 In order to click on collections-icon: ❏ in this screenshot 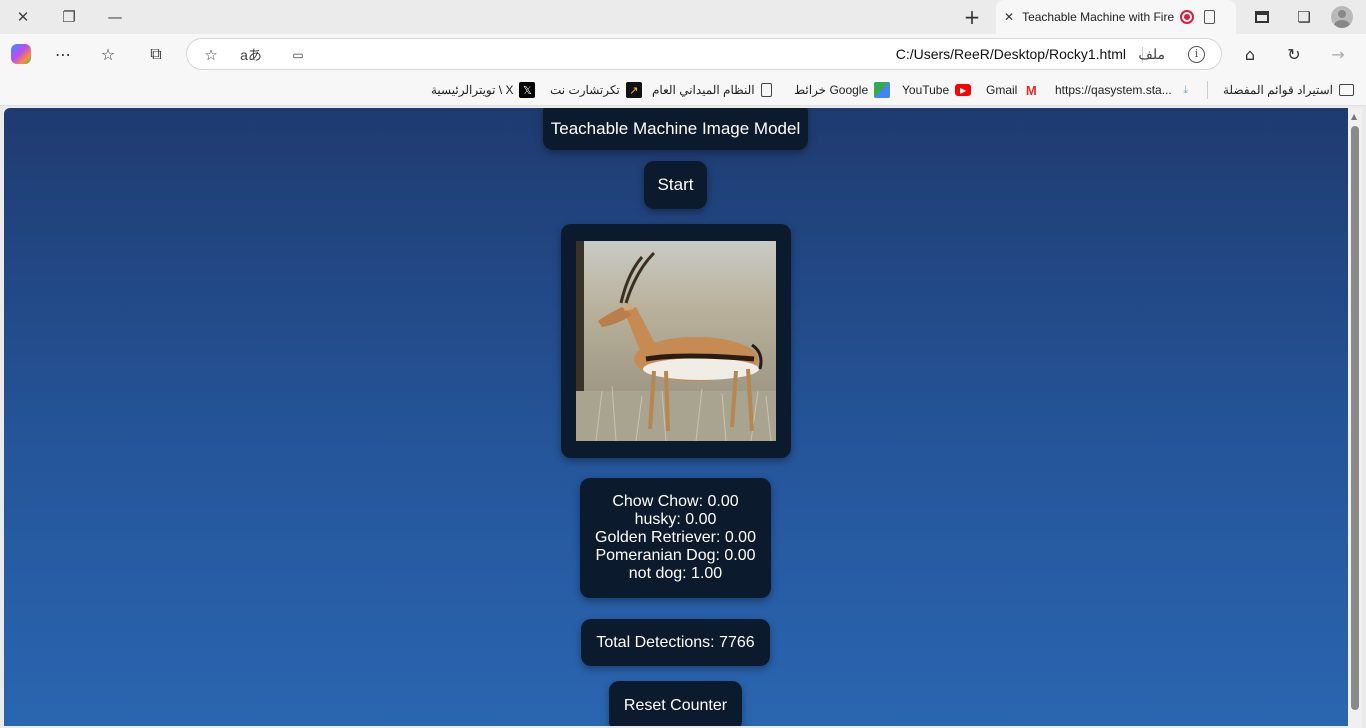, I will do `click(1304, 17)`.